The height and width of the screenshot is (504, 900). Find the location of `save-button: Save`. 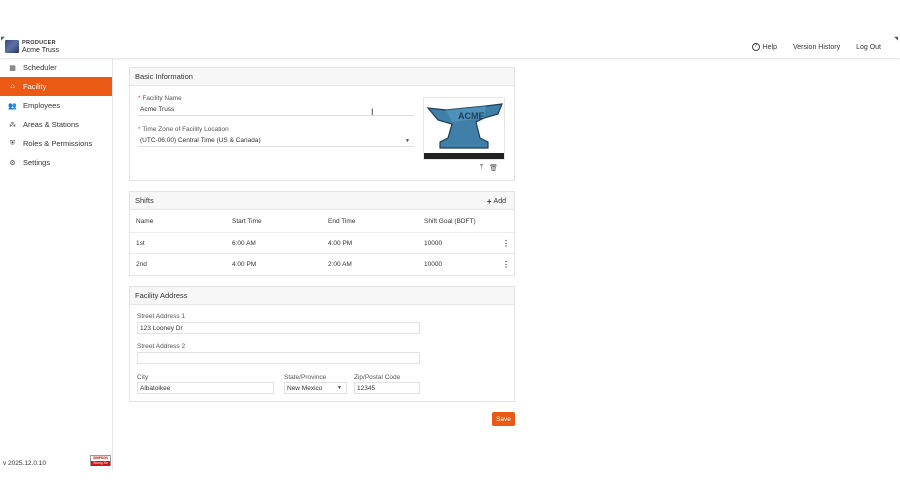

save-button: Save is located at coordinates (503, 419).